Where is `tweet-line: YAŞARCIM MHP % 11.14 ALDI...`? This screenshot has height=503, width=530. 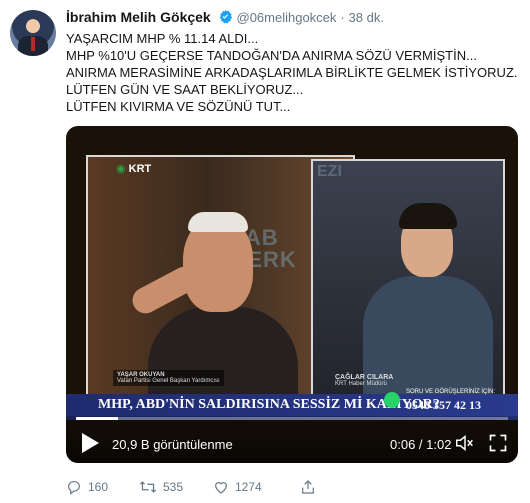
tweet-line: YAŞARCIM MHP % 11.14 ALDI... is located at coordinates (162, 38).